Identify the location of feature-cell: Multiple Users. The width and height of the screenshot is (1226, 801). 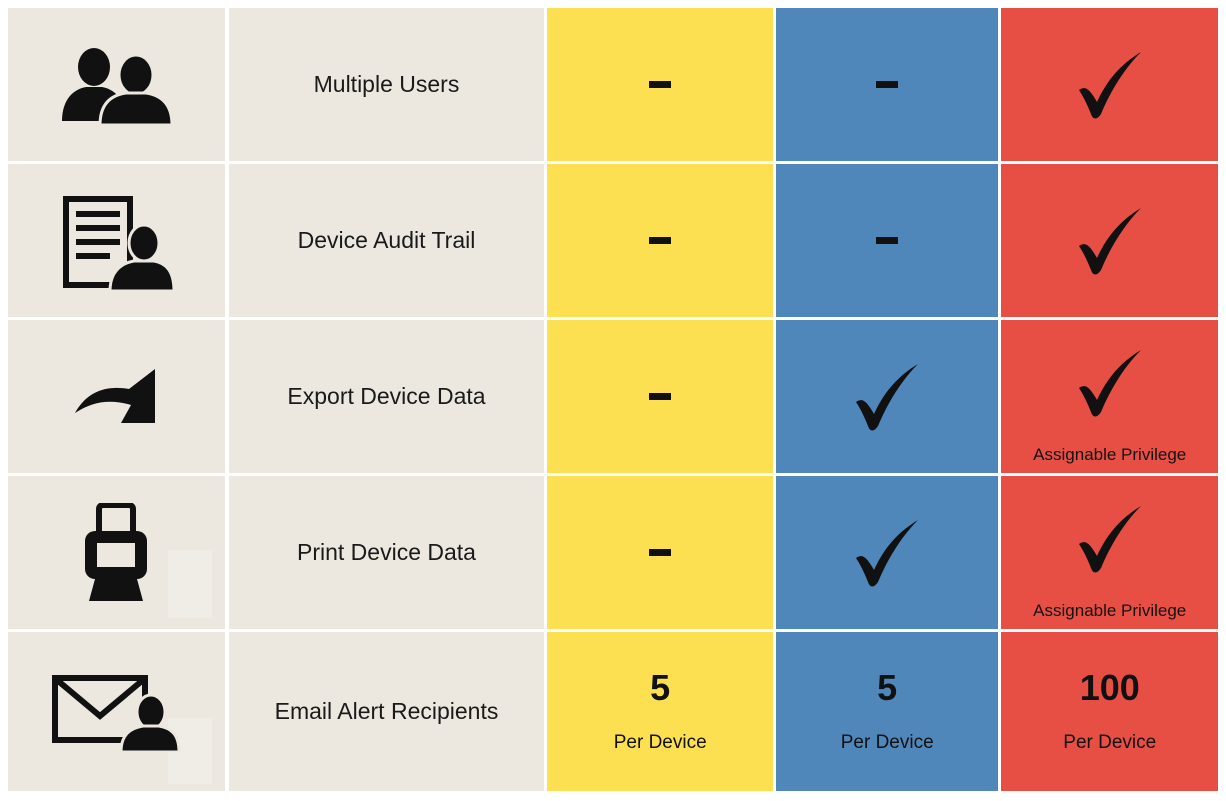
(386, 84).